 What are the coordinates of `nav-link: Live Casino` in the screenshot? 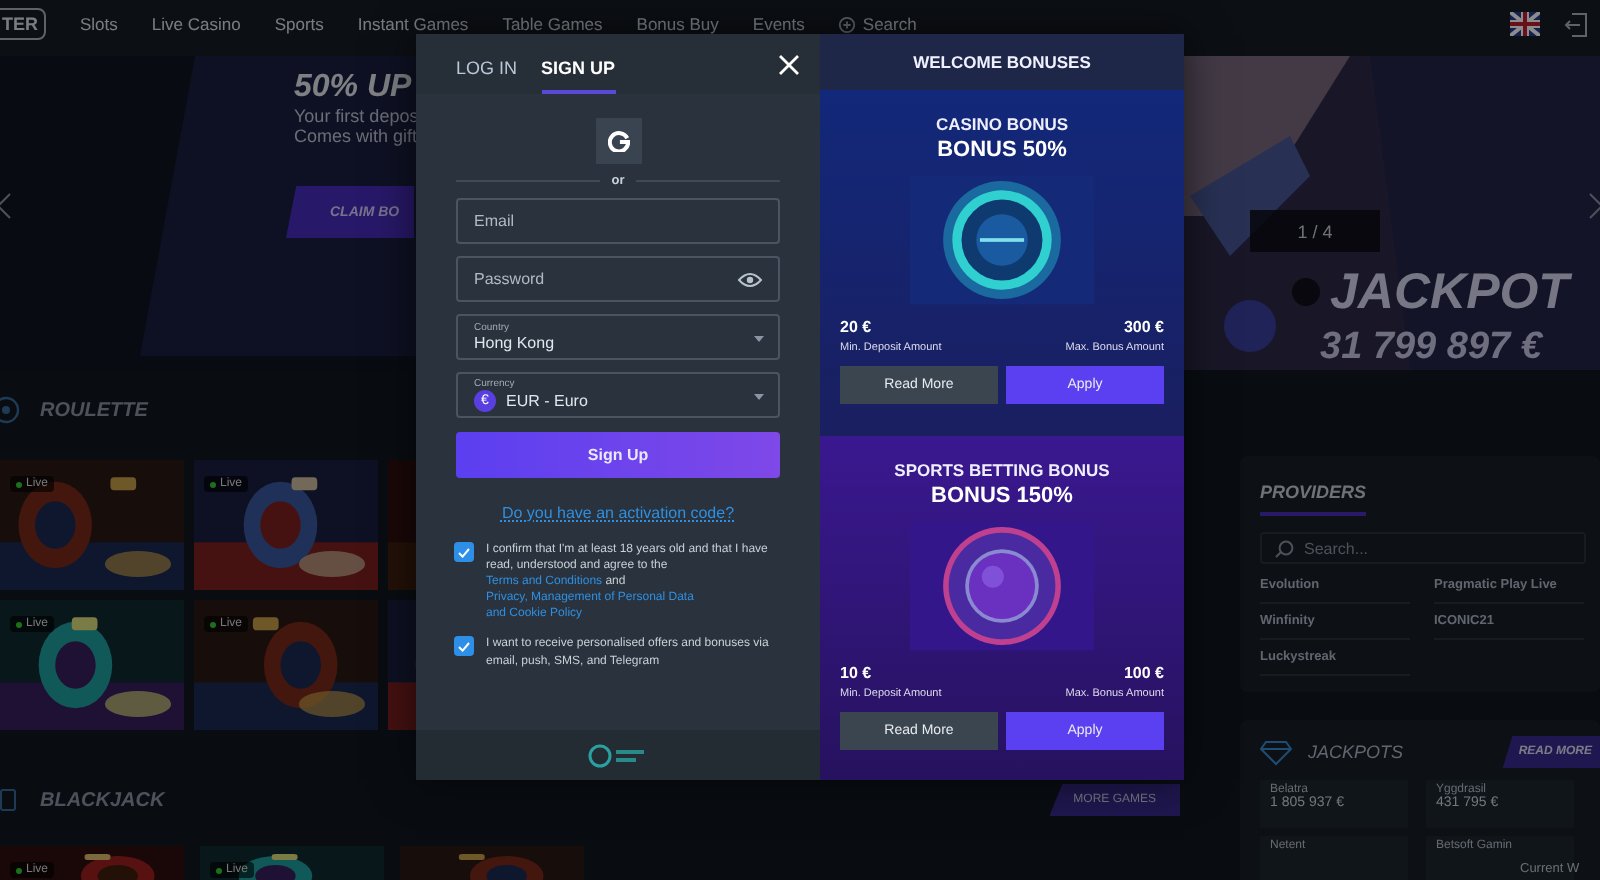 It's located at (196, 24).